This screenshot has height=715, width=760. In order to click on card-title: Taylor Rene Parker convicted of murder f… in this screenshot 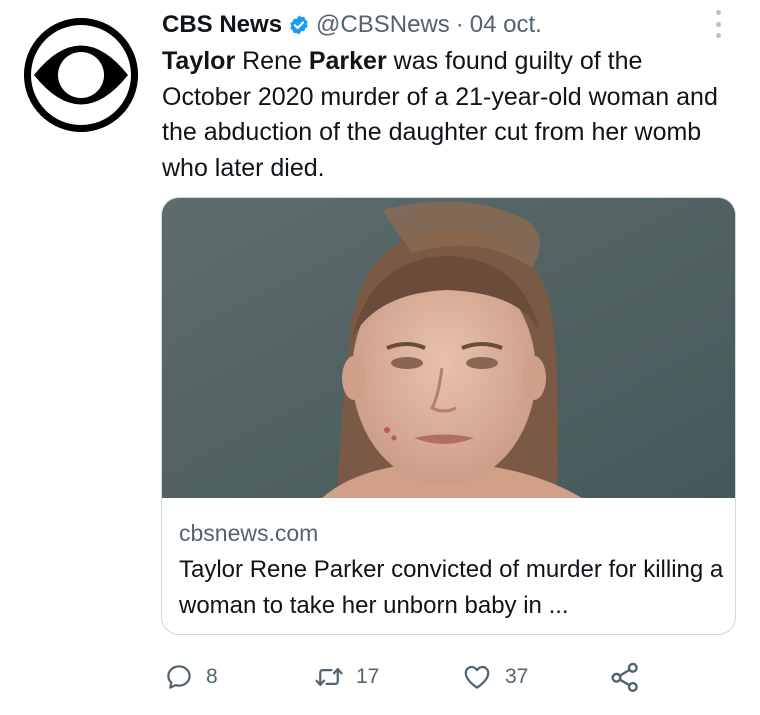, I will do `click(451, 588)`.